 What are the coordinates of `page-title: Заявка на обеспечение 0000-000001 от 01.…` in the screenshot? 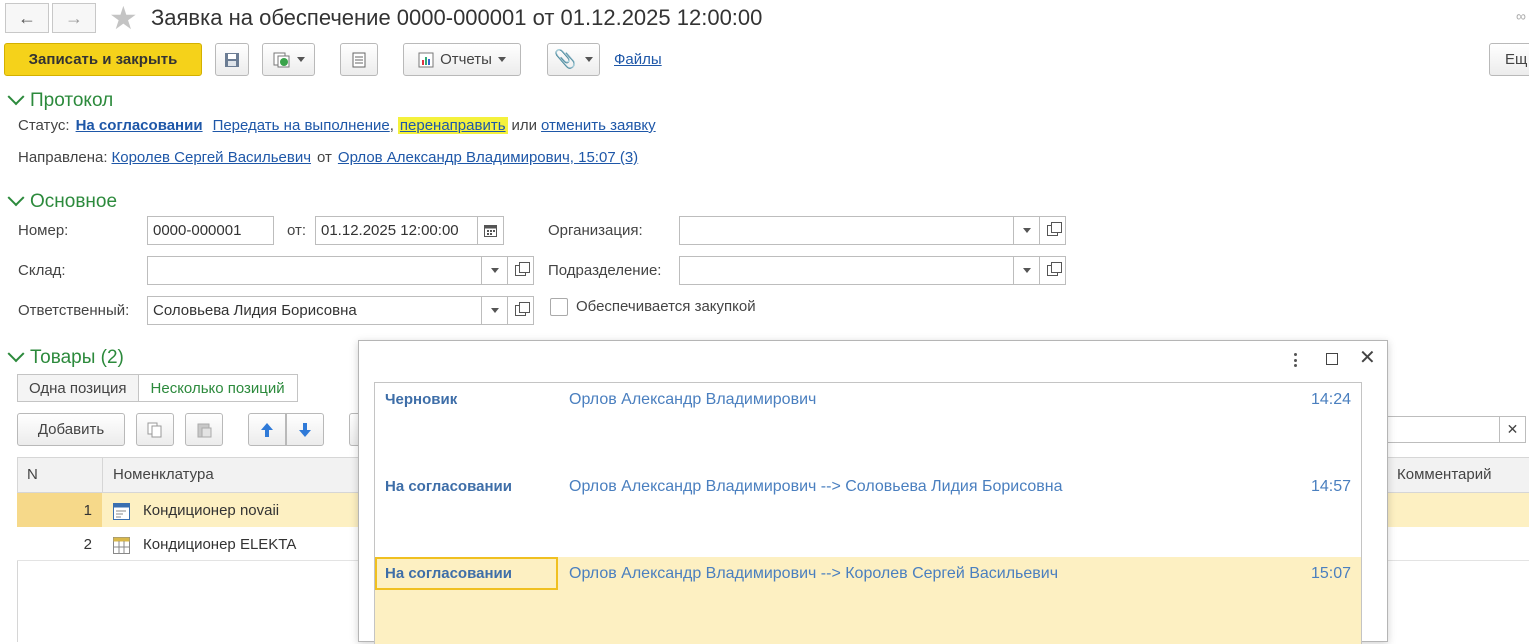 It's located at (457, 17).